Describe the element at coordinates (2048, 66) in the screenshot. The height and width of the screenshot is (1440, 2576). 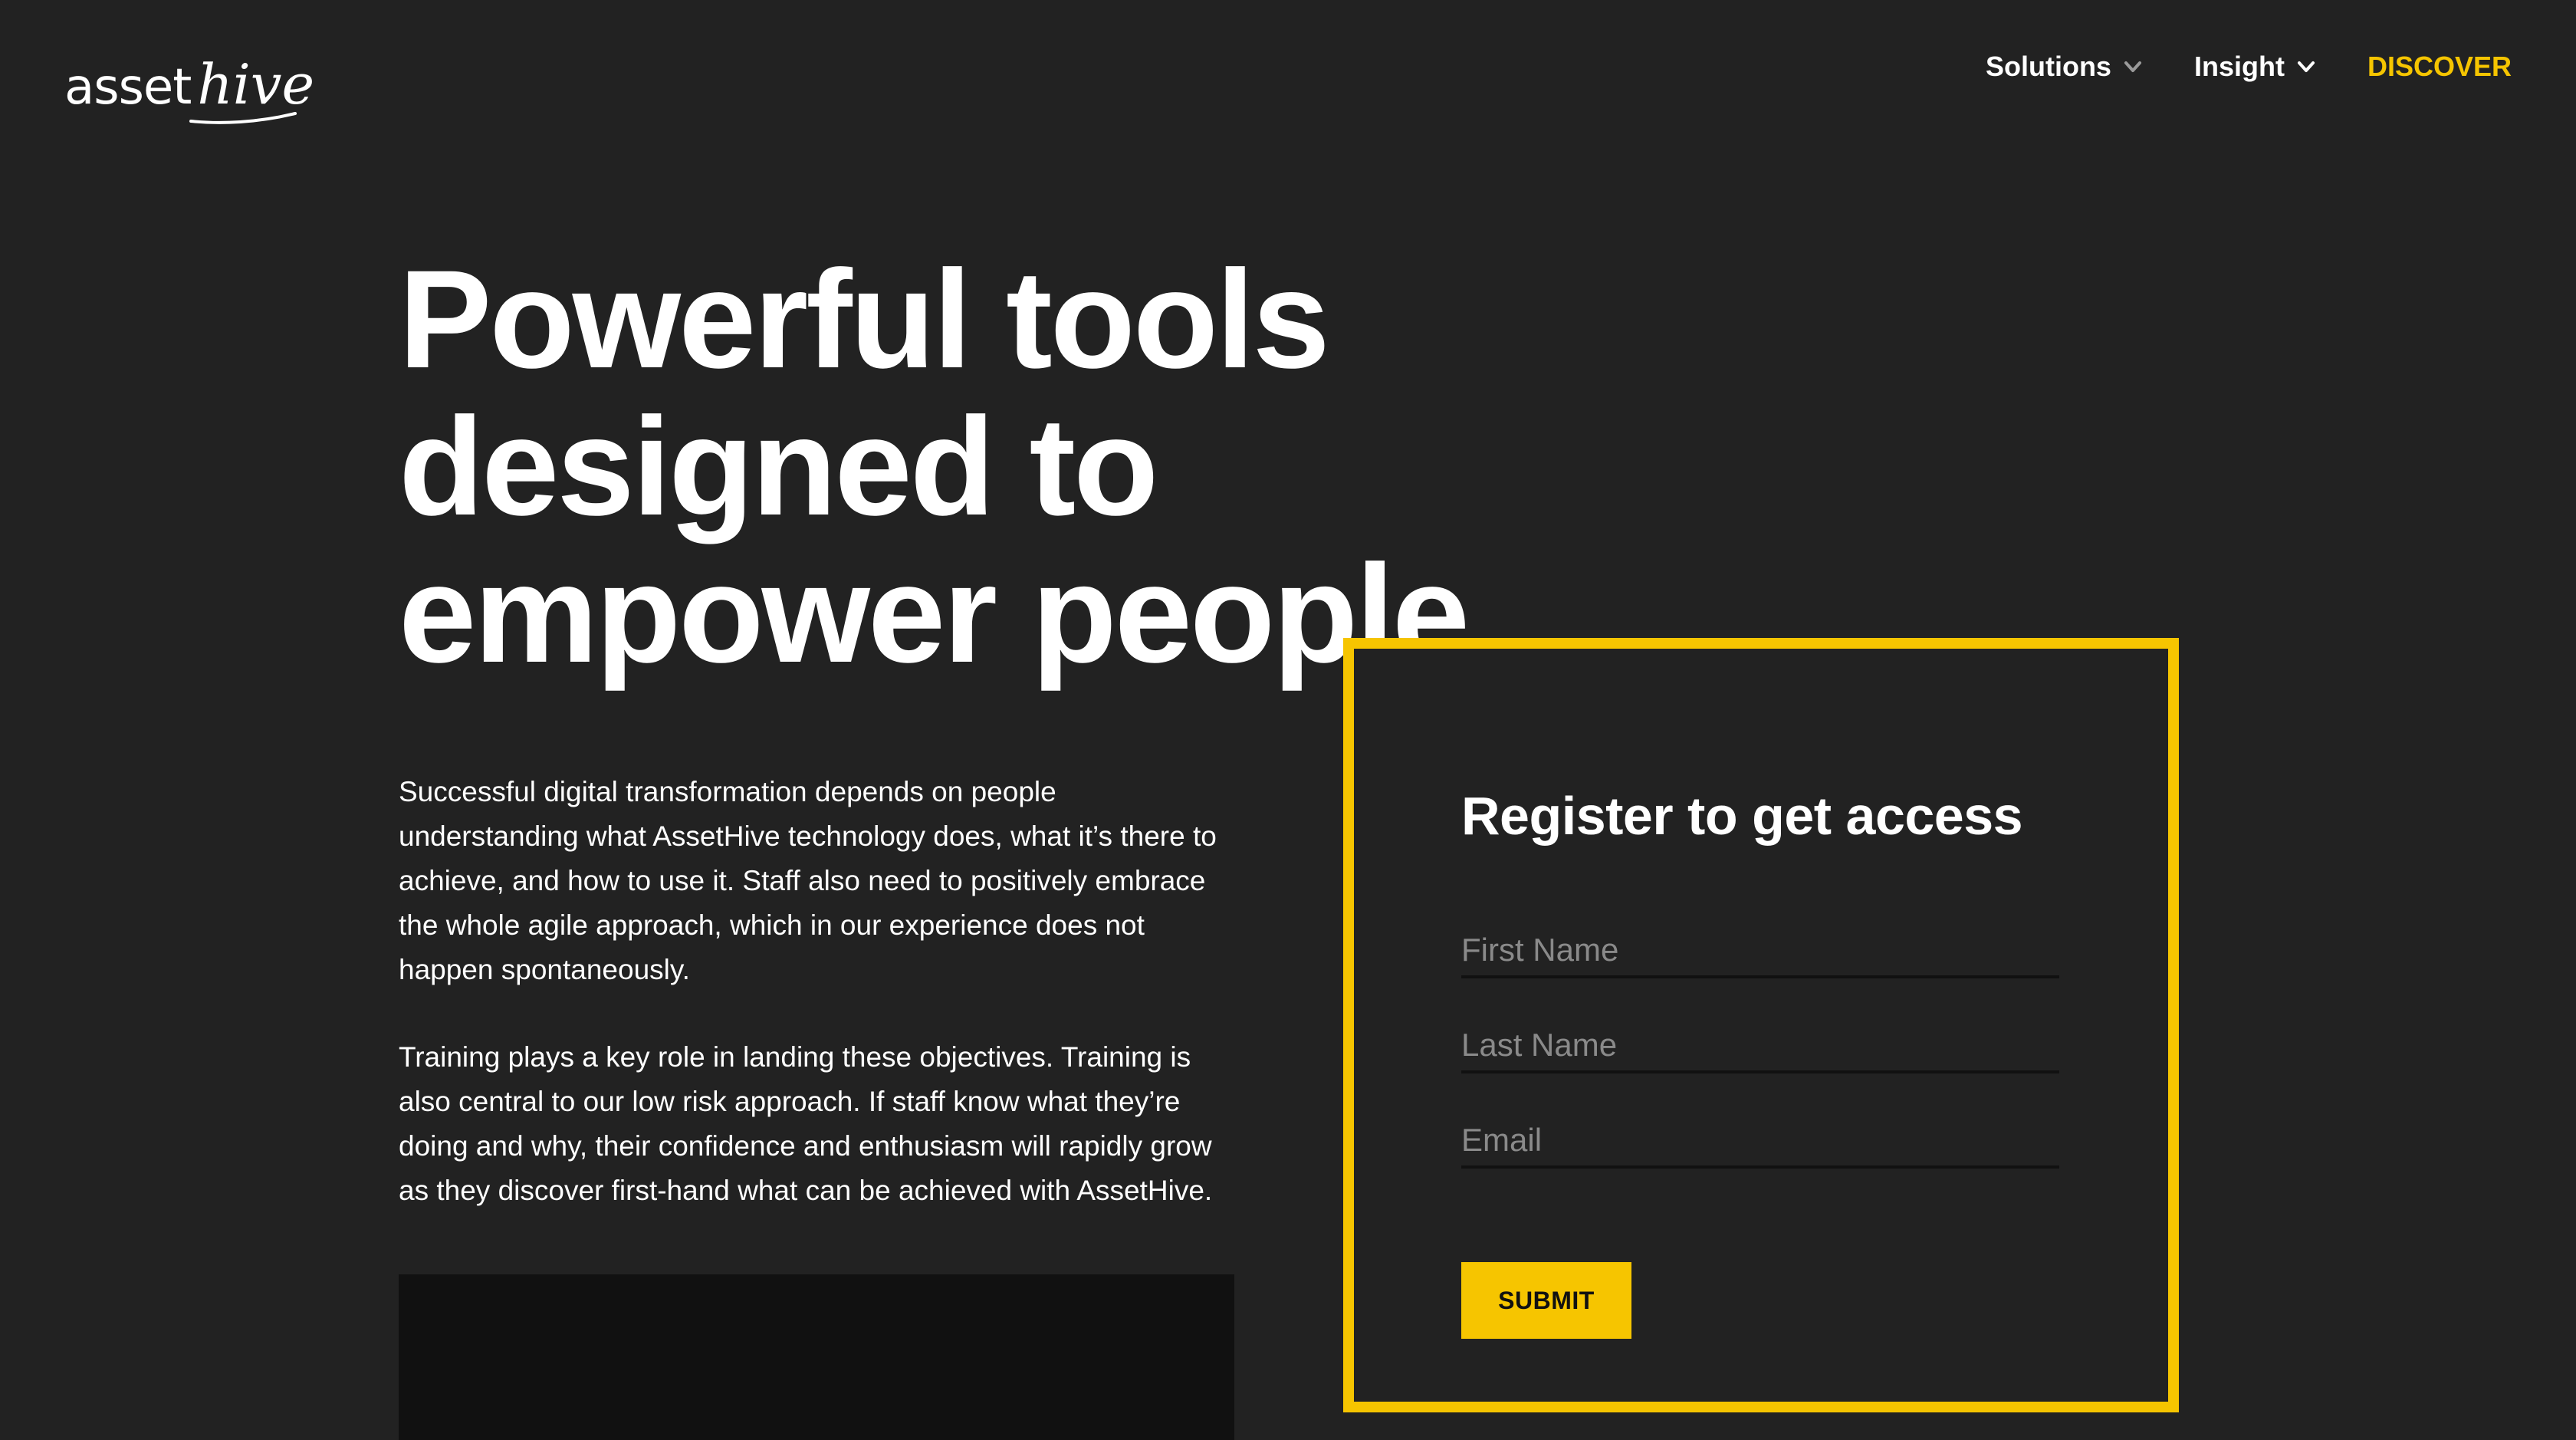
I see `nav-item-label: Solutions` at that location.